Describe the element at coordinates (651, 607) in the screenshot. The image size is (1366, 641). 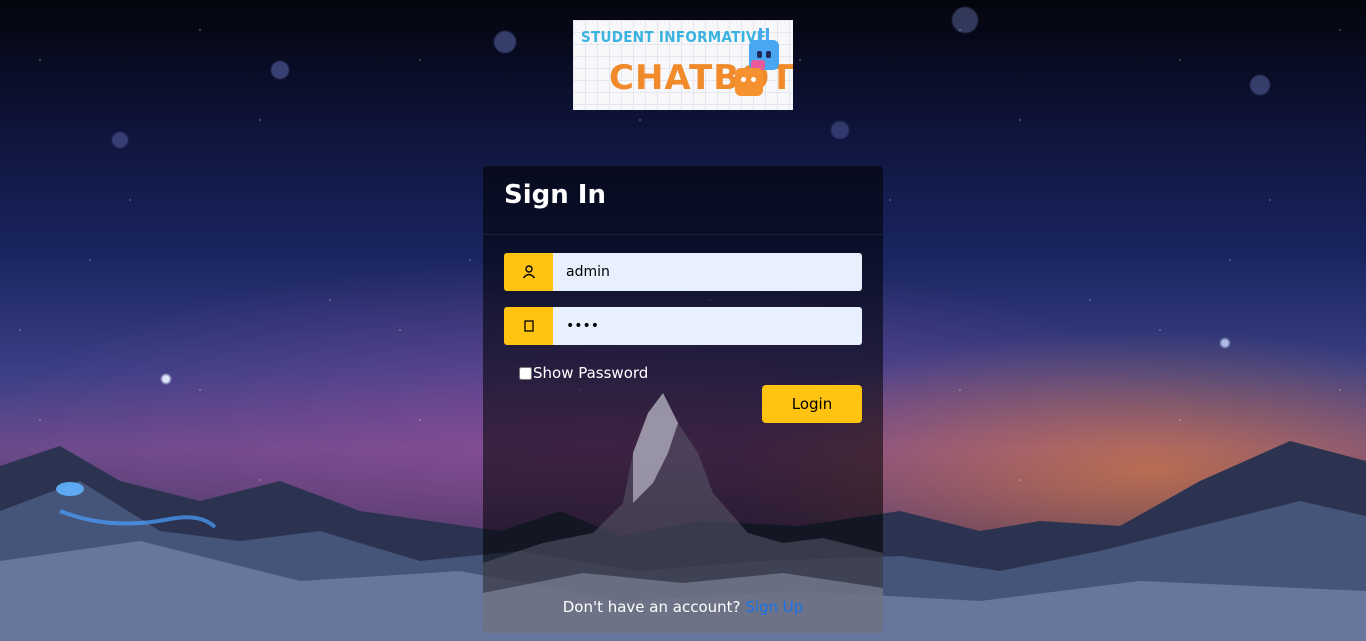
I see `signup-prompt-text: Don't have an account?` at that location.